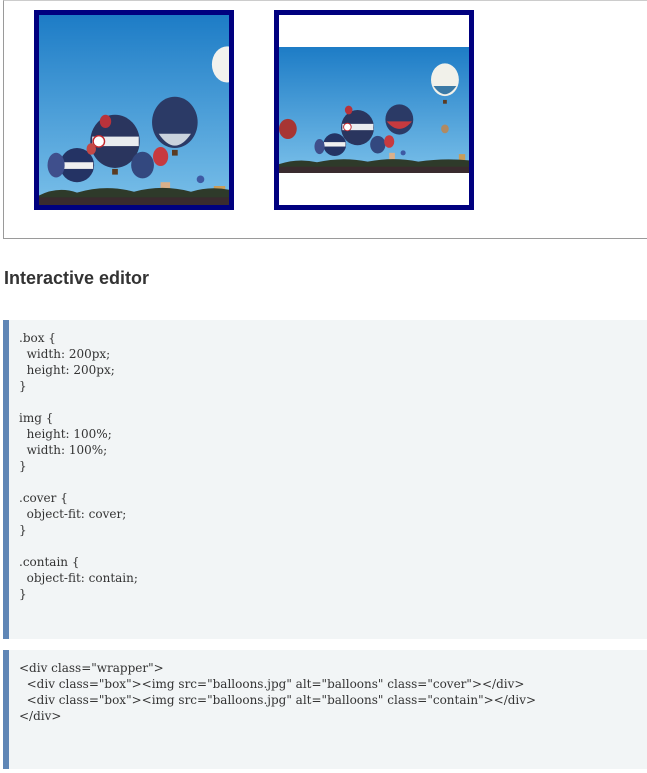  What do you see at coordinates (333, 514) in the screenshot?
I see `css-code-line: object-fit: cover;` at bounding box center [333, 514].